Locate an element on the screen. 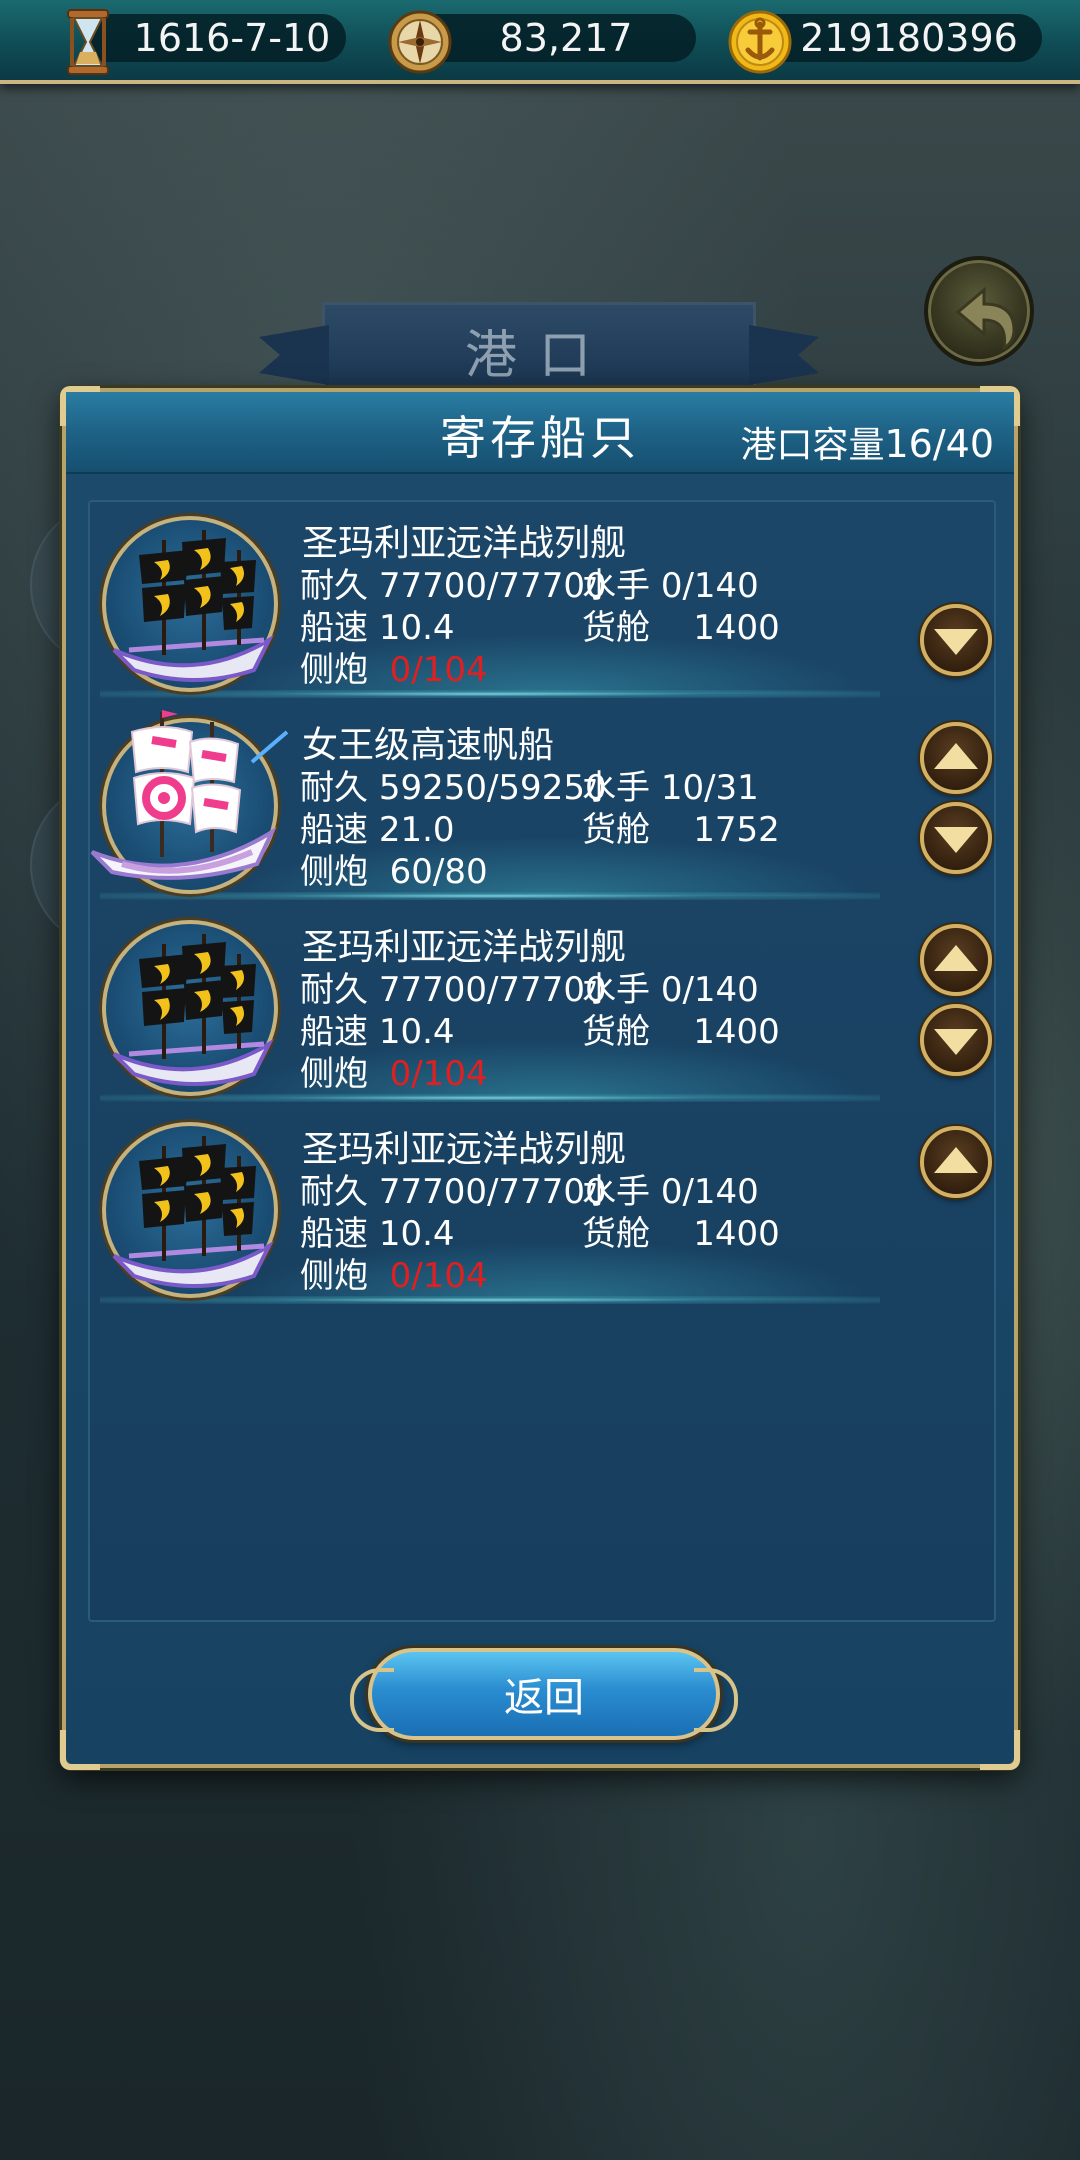 Image resolution: width=1080 pixels, height=2160 pixels. port-title-banner: 港口 is located at coordinates (539, 350).